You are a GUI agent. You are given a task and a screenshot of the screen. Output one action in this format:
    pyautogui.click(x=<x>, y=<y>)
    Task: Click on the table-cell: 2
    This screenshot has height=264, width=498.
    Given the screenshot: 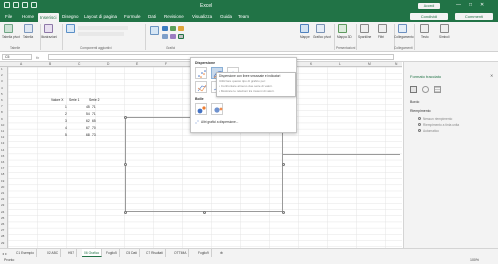 What is the action you would take?
    pyautogui.click(x=66, y=114)
    